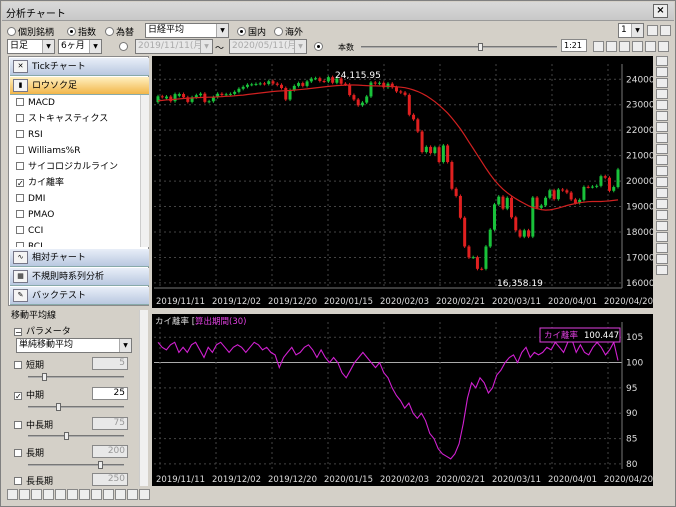  I want to click on indicator-item: RSI, so click(75, 135).